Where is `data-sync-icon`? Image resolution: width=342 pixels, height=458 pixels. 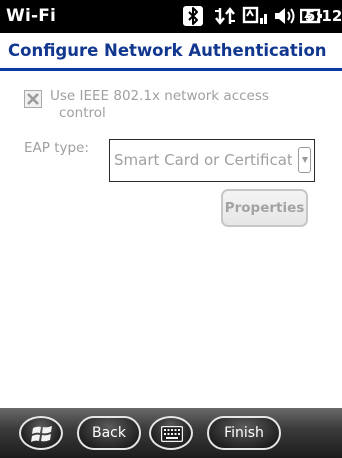
data-sync-icon is located at coordinates (225, 16).